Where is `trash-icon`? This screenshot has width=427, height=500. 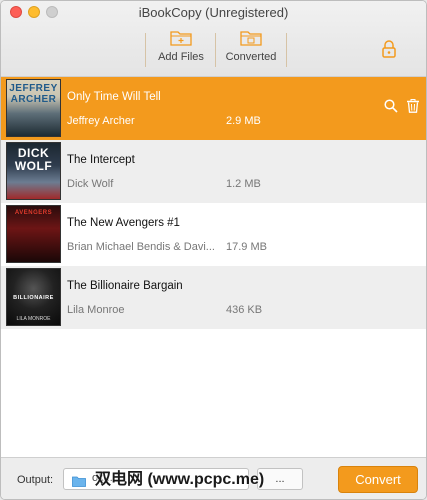
trash-icon is located at coordinates (413, 106).